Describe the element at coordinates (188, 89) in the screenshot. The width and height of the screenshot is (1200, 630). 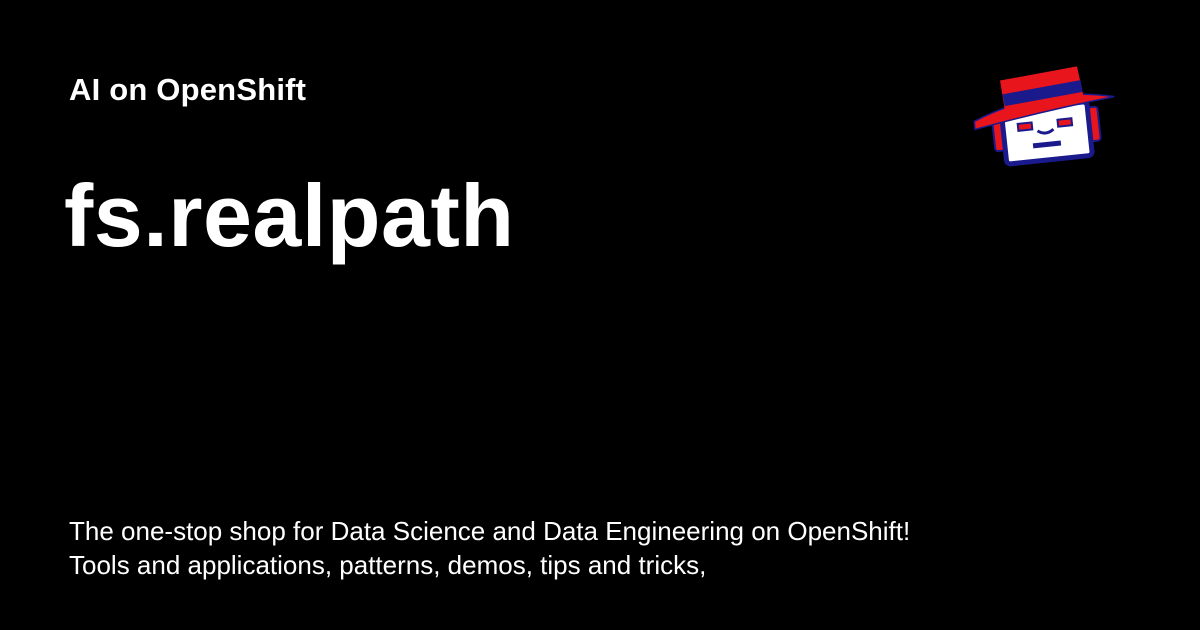
I see `site-name: AI on OpenShift` at that location.